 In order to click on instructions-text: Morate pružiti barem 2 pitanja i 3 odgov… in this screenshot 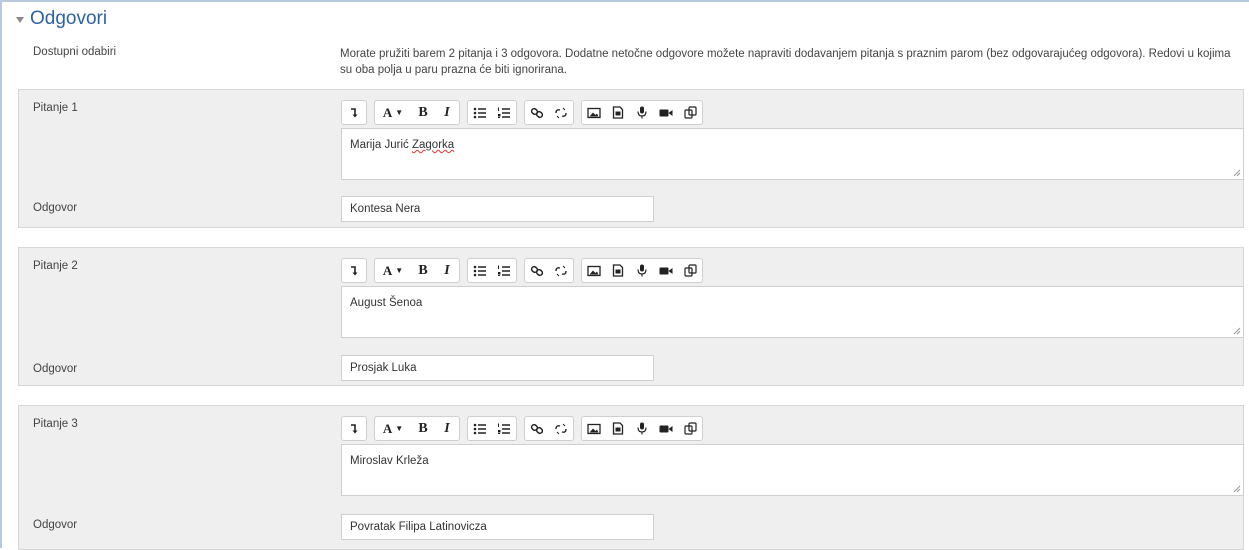, I will do `click(785, 62)`.